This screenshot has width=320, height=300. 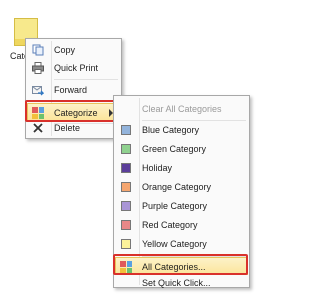 What do you see at coordinates (171, 130) in the screenshot?
I see `category-label: Blue Category` at bounding box center [171, 130].